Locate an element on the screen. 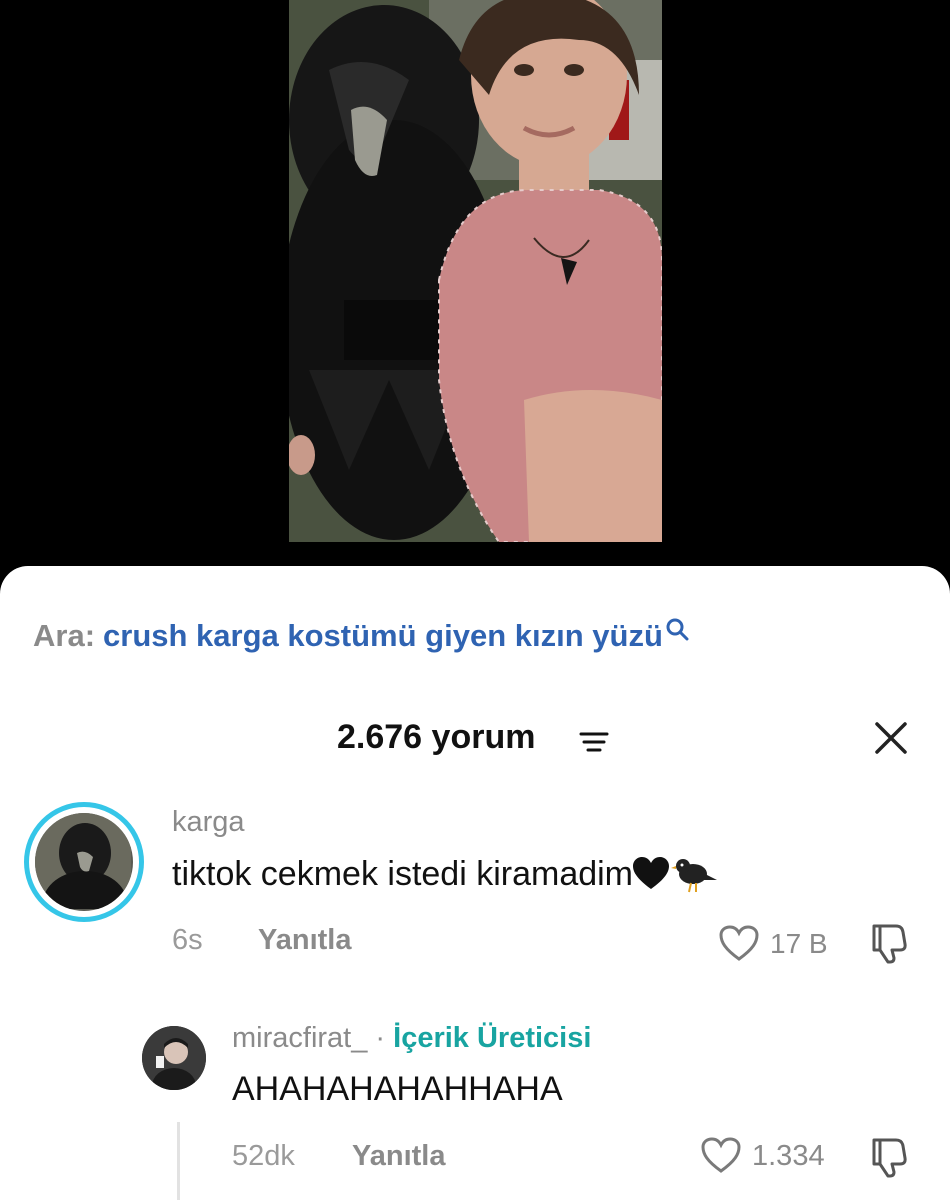 The image size is (950, 1200). comment-body: tiktok cekmek istedi kiramadim is located at coordinates (445, 874).